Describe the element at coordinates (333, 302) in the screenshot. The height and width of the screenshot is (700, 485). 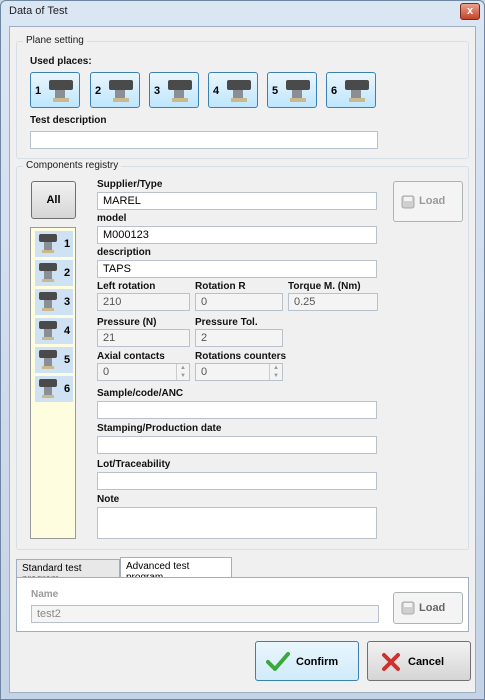
I see `torque-input: 0.25` at that location.